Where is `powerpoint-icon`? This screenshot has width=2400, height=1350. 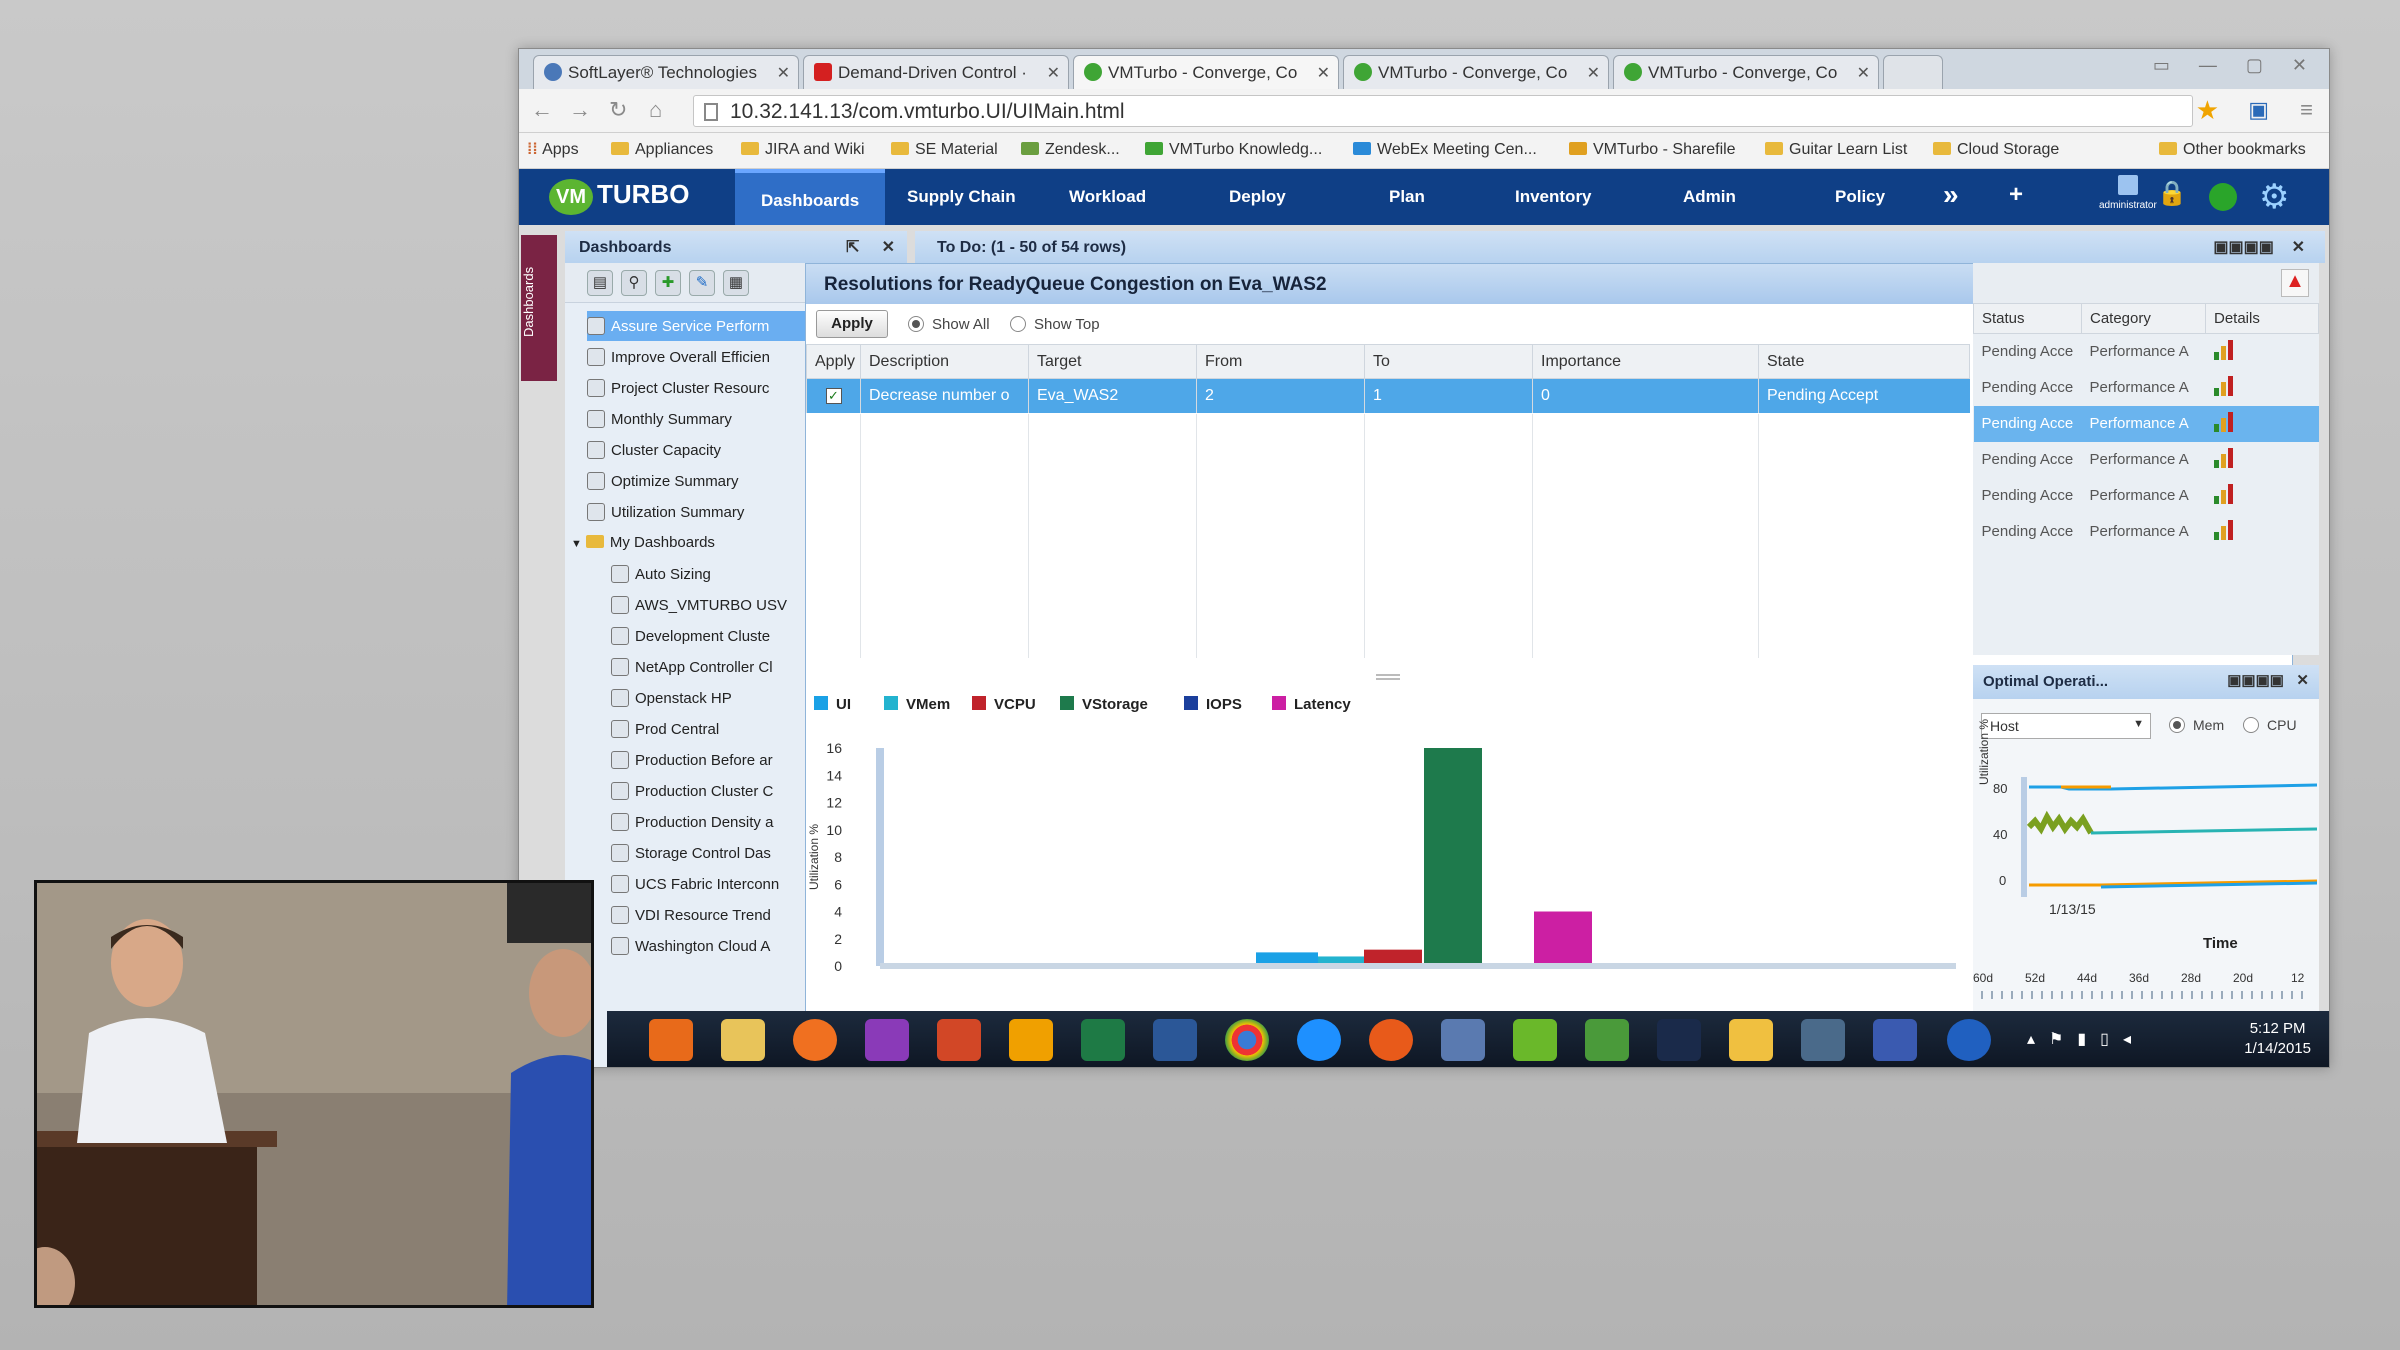 powerpoint-icon is located at coordinates (959, 1040).